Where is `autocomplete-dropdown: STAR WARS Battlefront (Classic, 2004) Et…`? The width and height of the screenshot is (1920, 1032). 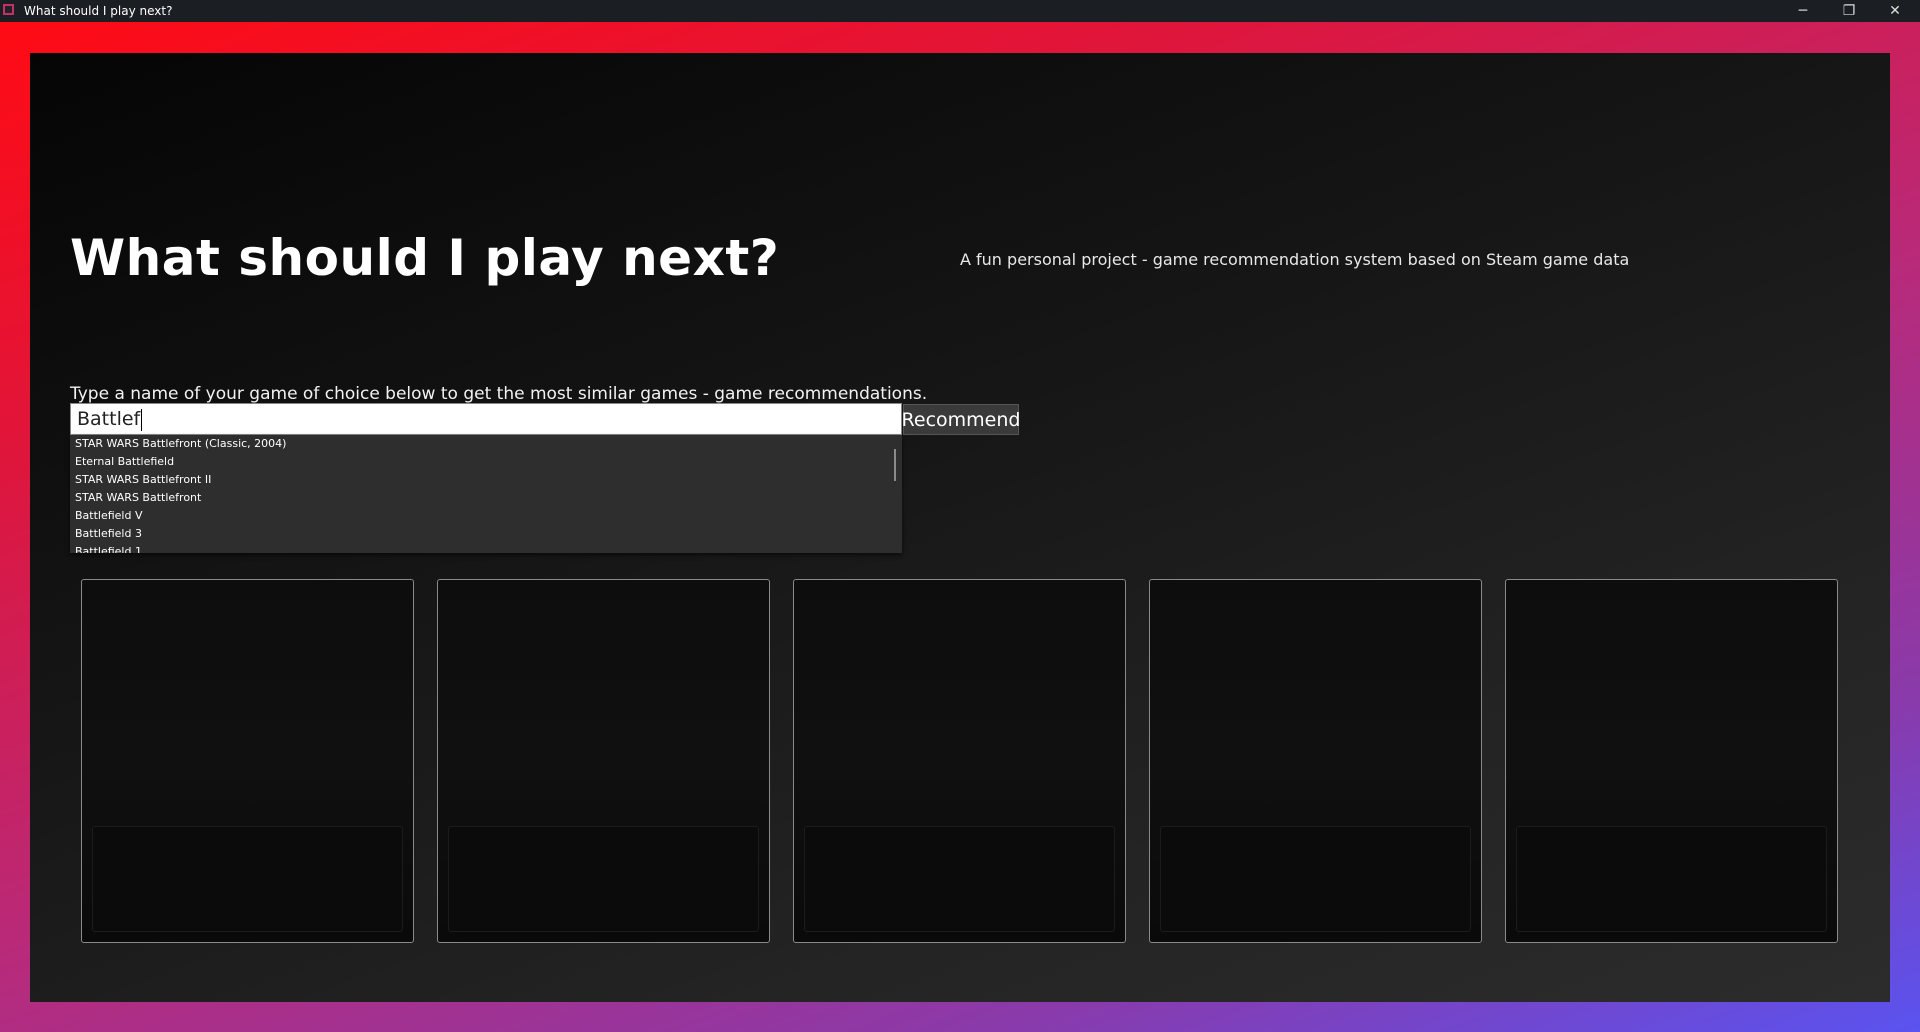 autocomplete-dropdown: STAR WARS Battlefront (Classic, 2004) Et… is located at coordinates (486, 494).